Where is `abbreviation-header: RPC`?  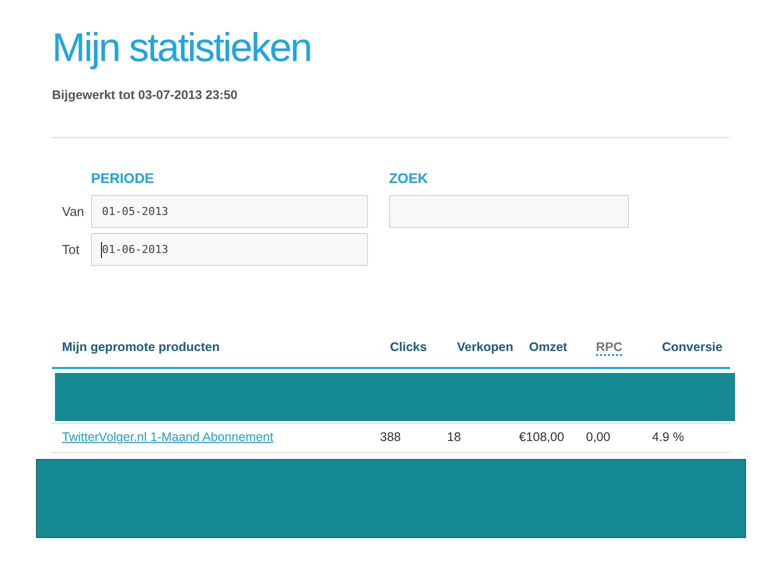
abbreviation-header: RPC is located at coordinates (609, 348).